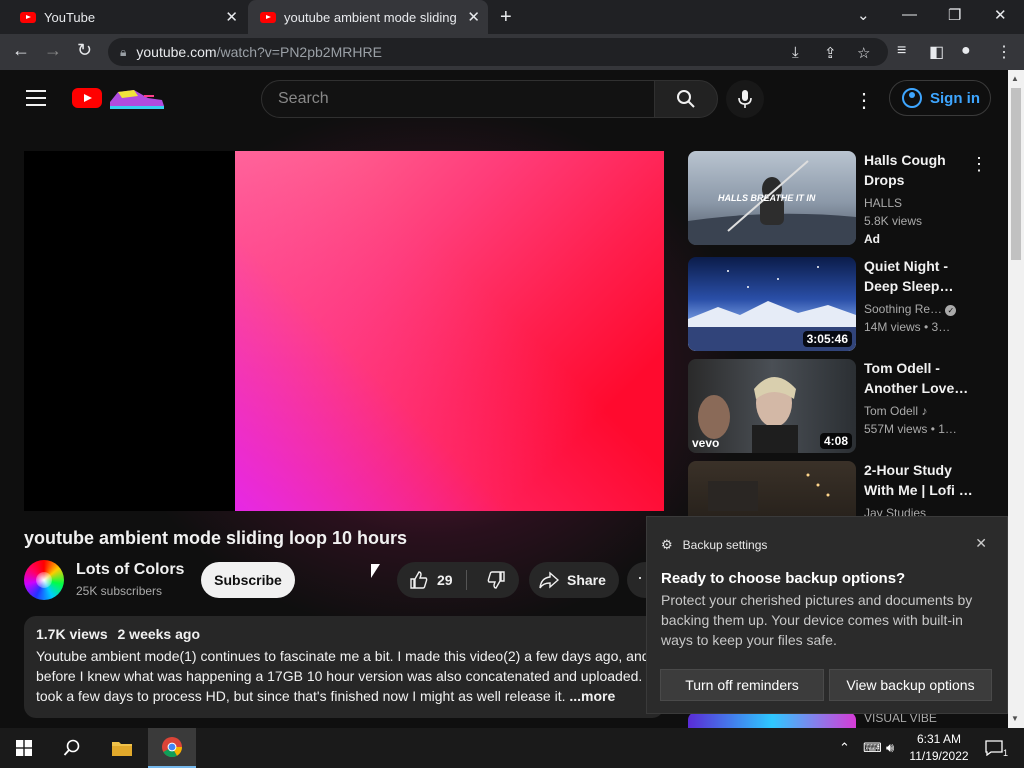  I want to click on taskbar-clock: 6:31 AM 11/19/2022, so click(939, 748).